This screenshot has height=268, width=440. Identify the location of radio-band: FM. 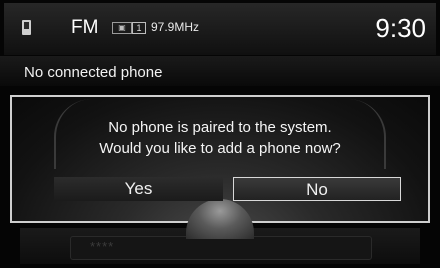
(85, 27).